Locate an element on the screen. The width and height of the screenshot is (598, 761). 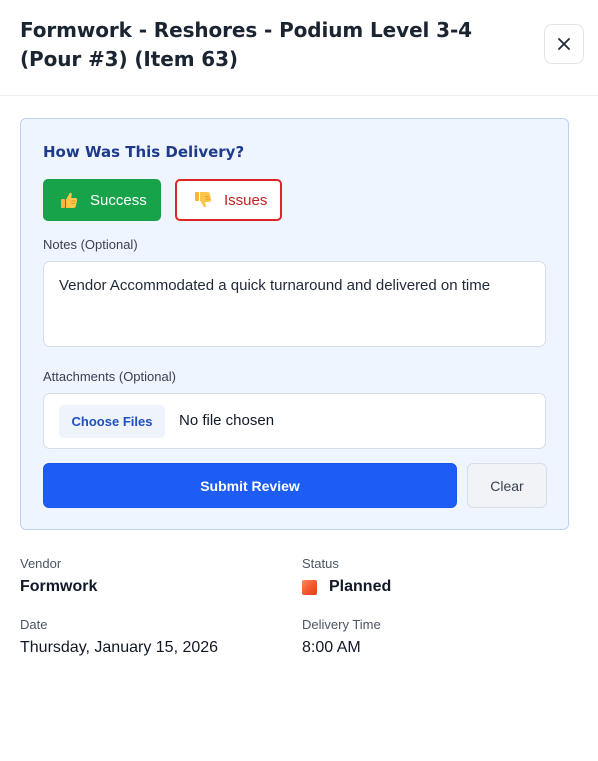
status-value: Planned is located at coordinates (360, 586).